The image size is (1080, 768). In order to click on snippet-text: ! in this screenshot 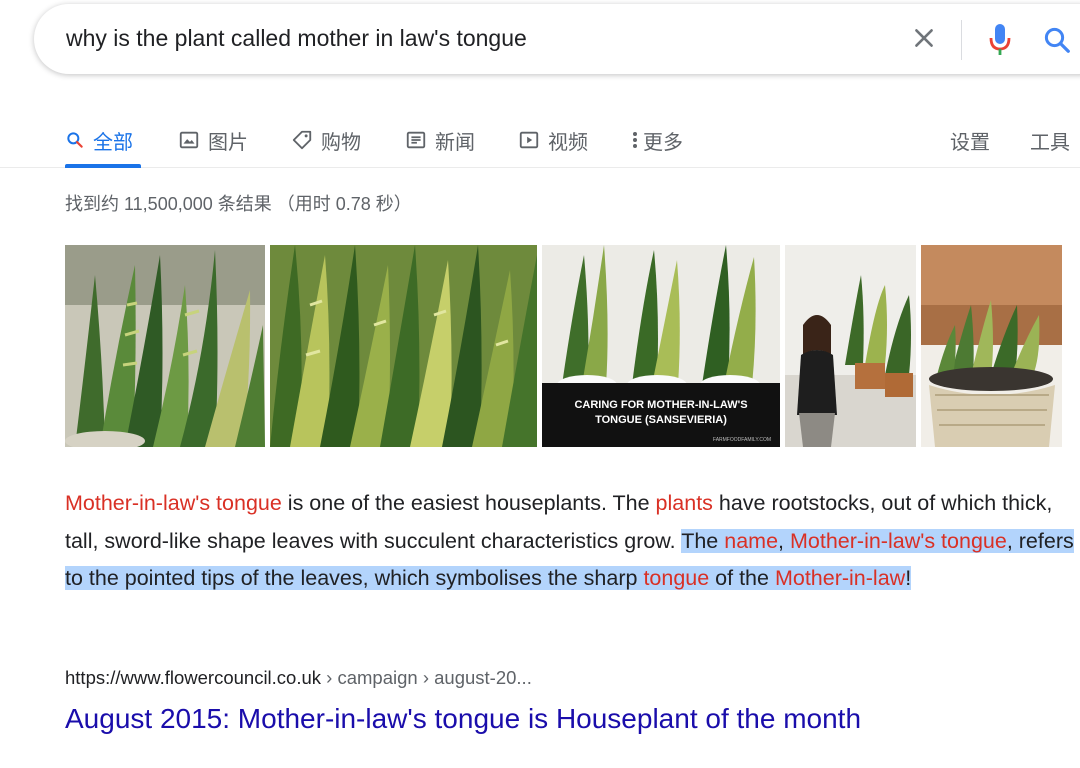, I will do `click(908, 578)`.